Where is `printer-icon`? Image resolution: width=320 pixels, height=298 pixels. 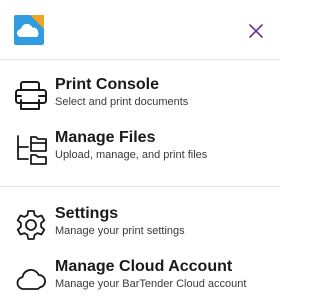 printer-icon is located at coordinates (31, 96).